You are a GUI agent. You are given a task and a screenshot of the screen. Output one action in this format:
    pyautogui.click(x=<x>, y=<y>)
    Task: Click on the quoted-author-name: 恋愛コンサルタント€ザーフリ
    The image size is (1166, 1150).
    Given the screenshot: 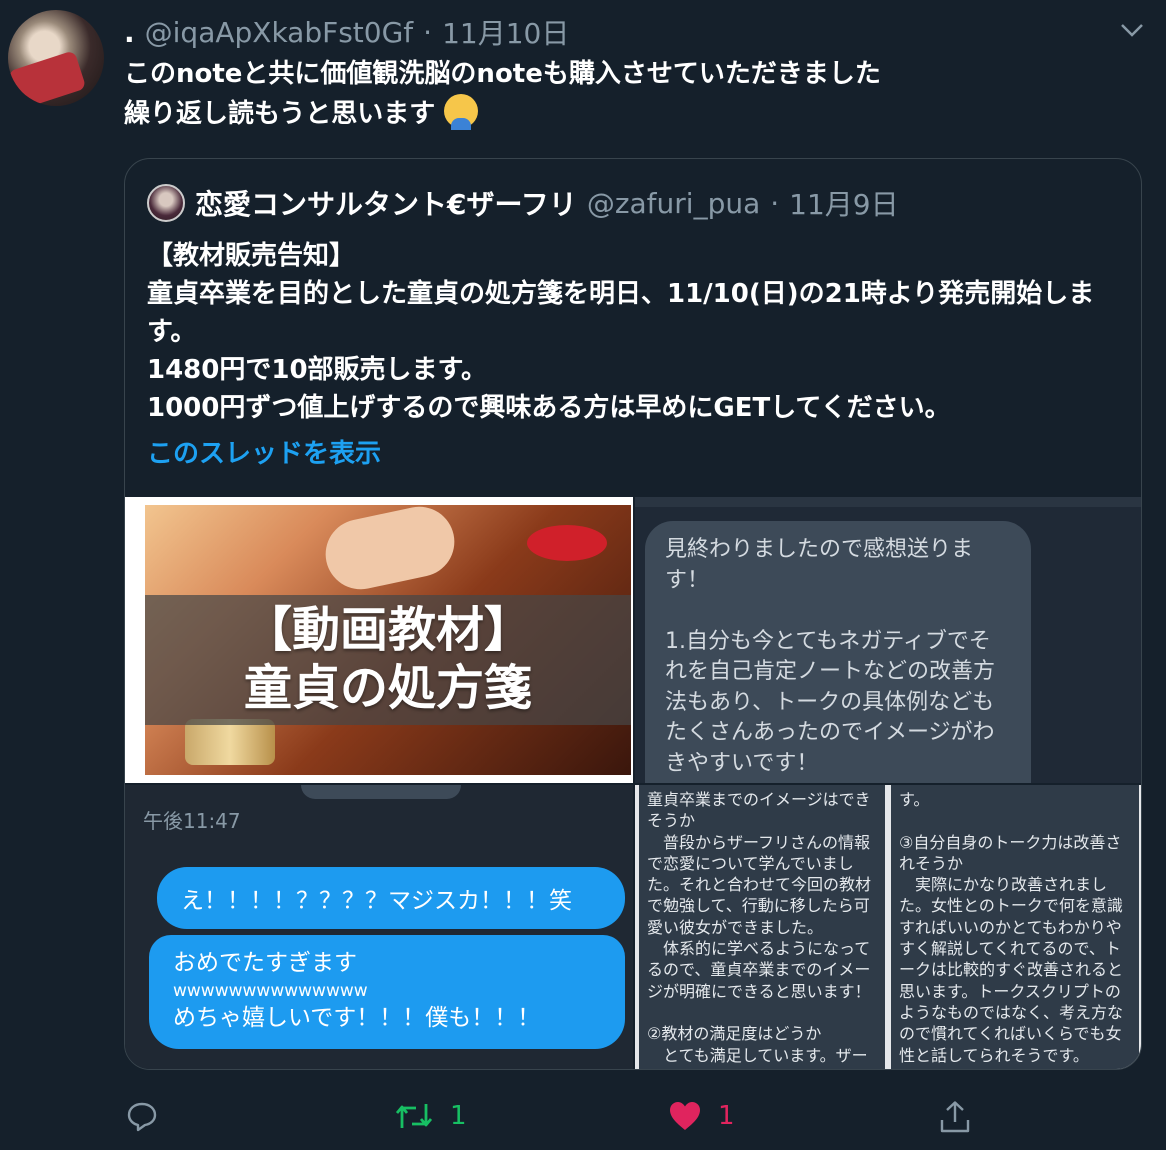 What is the action you would take?
    pyautogui.click(x=386, y=204)
    